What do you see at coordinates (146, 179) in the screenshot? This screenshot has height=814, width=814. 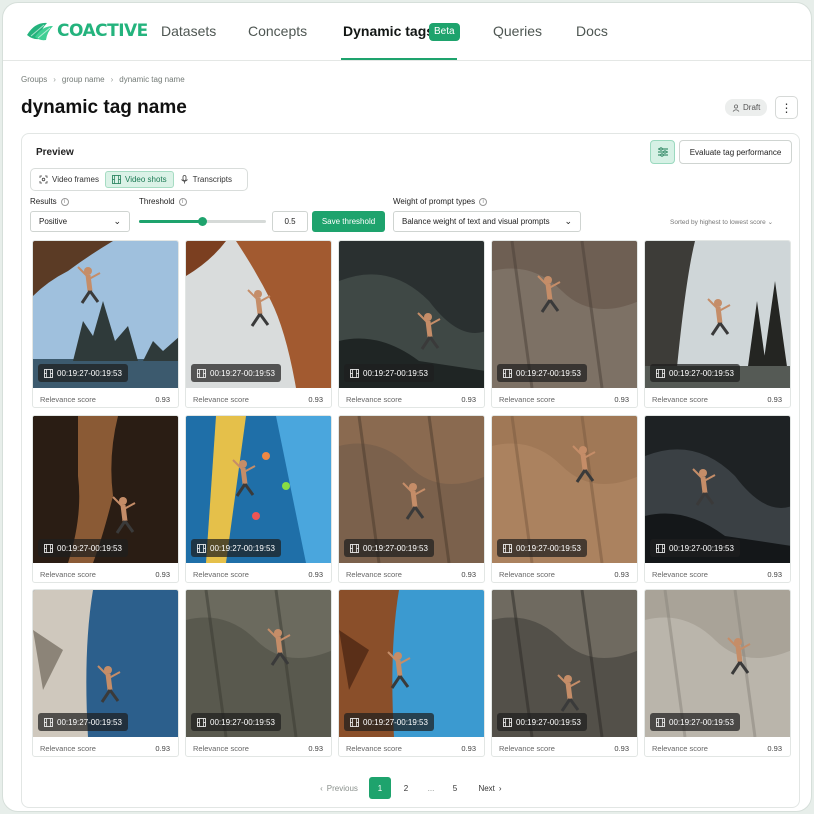 I see `tab-label: Video shots` at bounding box center [146, 179].